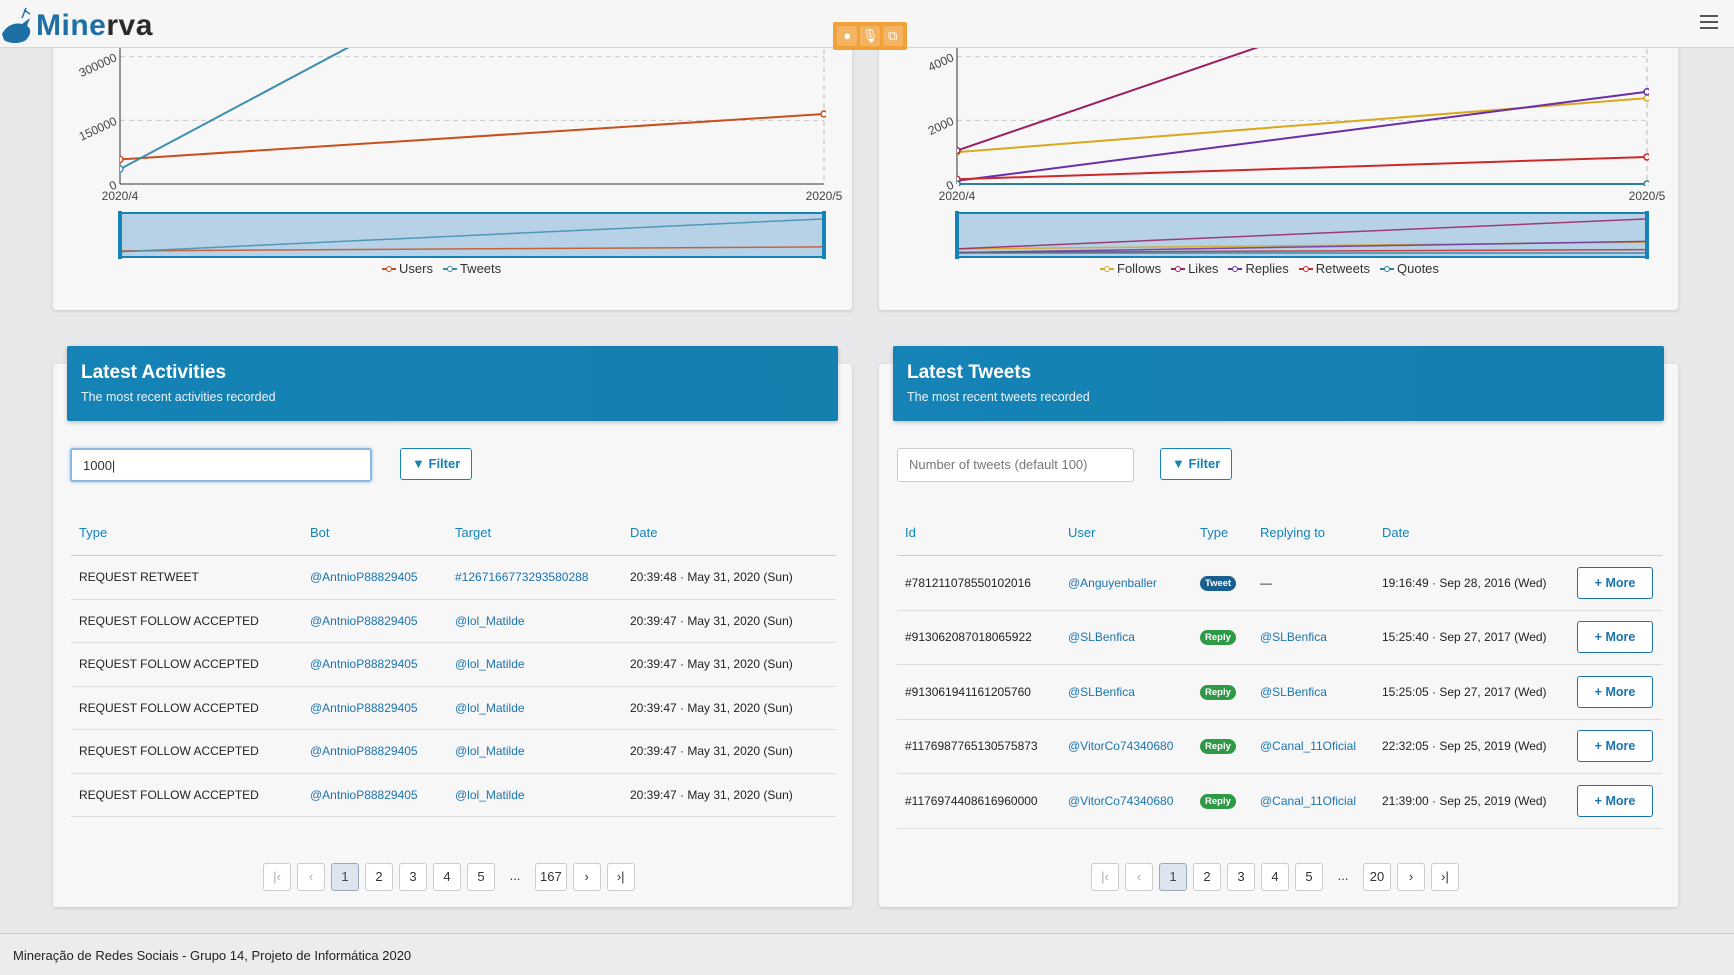 This screenshot has height=975, width=1734. I want to click on more-label: More, so click(1620, 637).